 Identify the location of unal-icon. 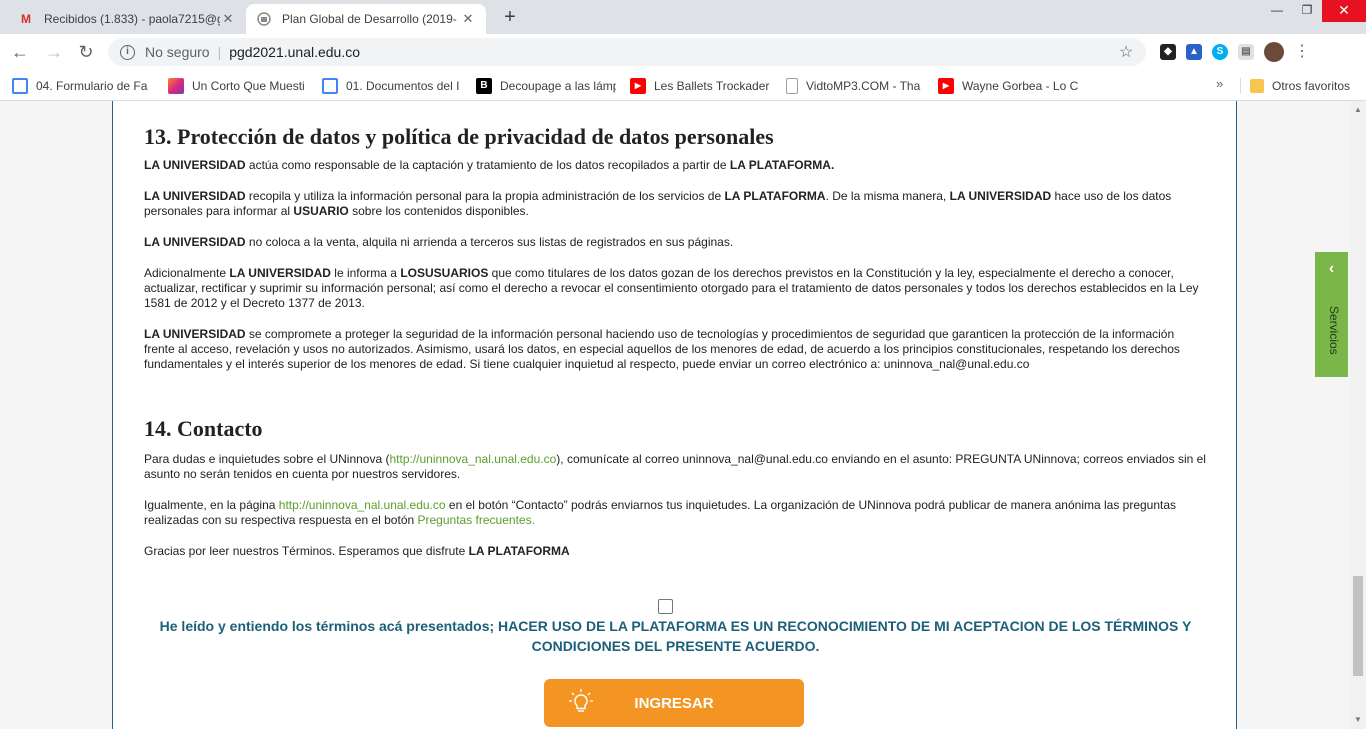
(264, 19).